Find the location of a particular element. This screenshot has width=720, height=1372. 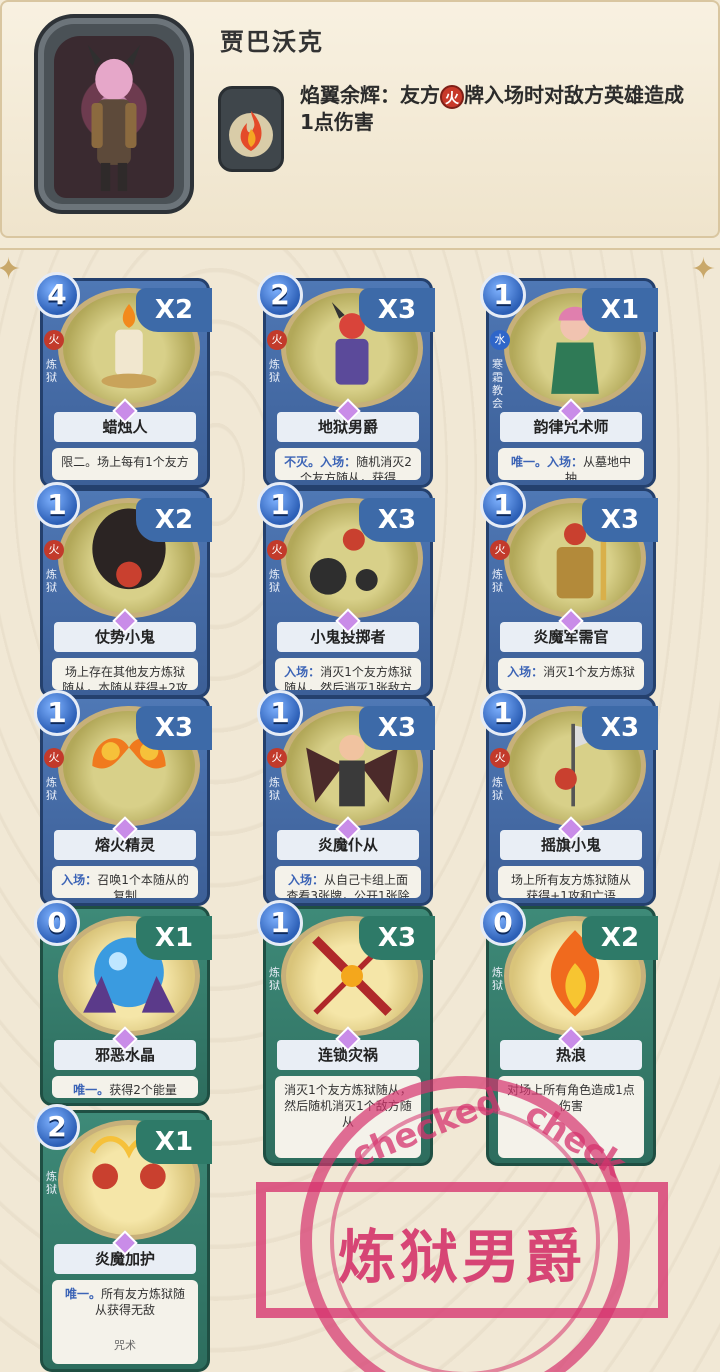

card-description-text: 场上存在其他友方炼狱随从，本随从获得+2攻 is located at coordinates (125, 677).